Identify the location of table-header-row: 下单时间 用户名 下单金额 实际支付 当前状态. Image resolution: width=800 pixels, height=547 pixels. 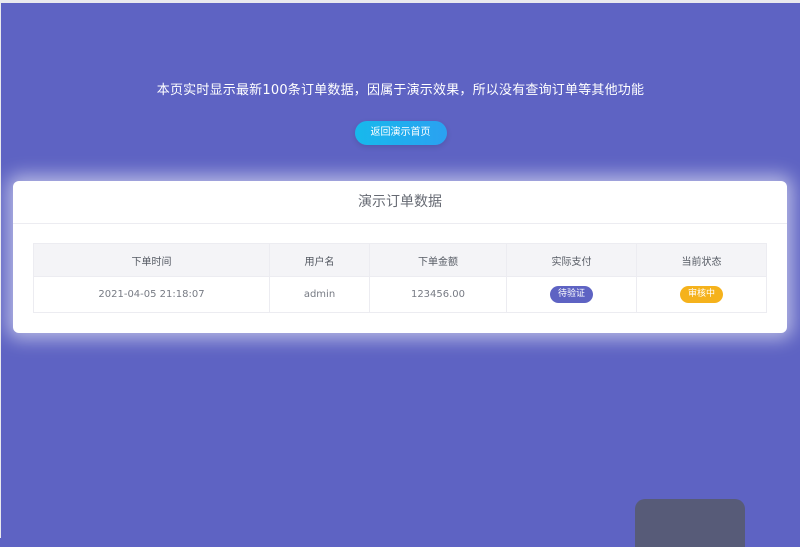
(400, 260).